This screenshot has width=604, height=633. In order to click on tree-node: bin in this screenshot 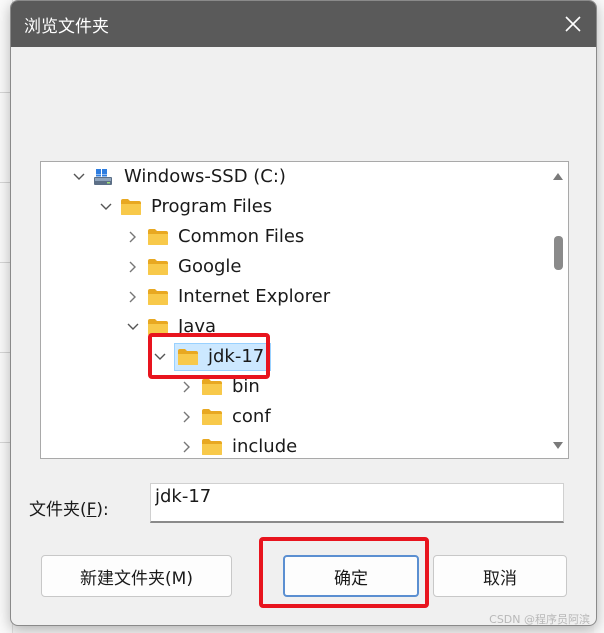, I will do `click(221, 387)`.